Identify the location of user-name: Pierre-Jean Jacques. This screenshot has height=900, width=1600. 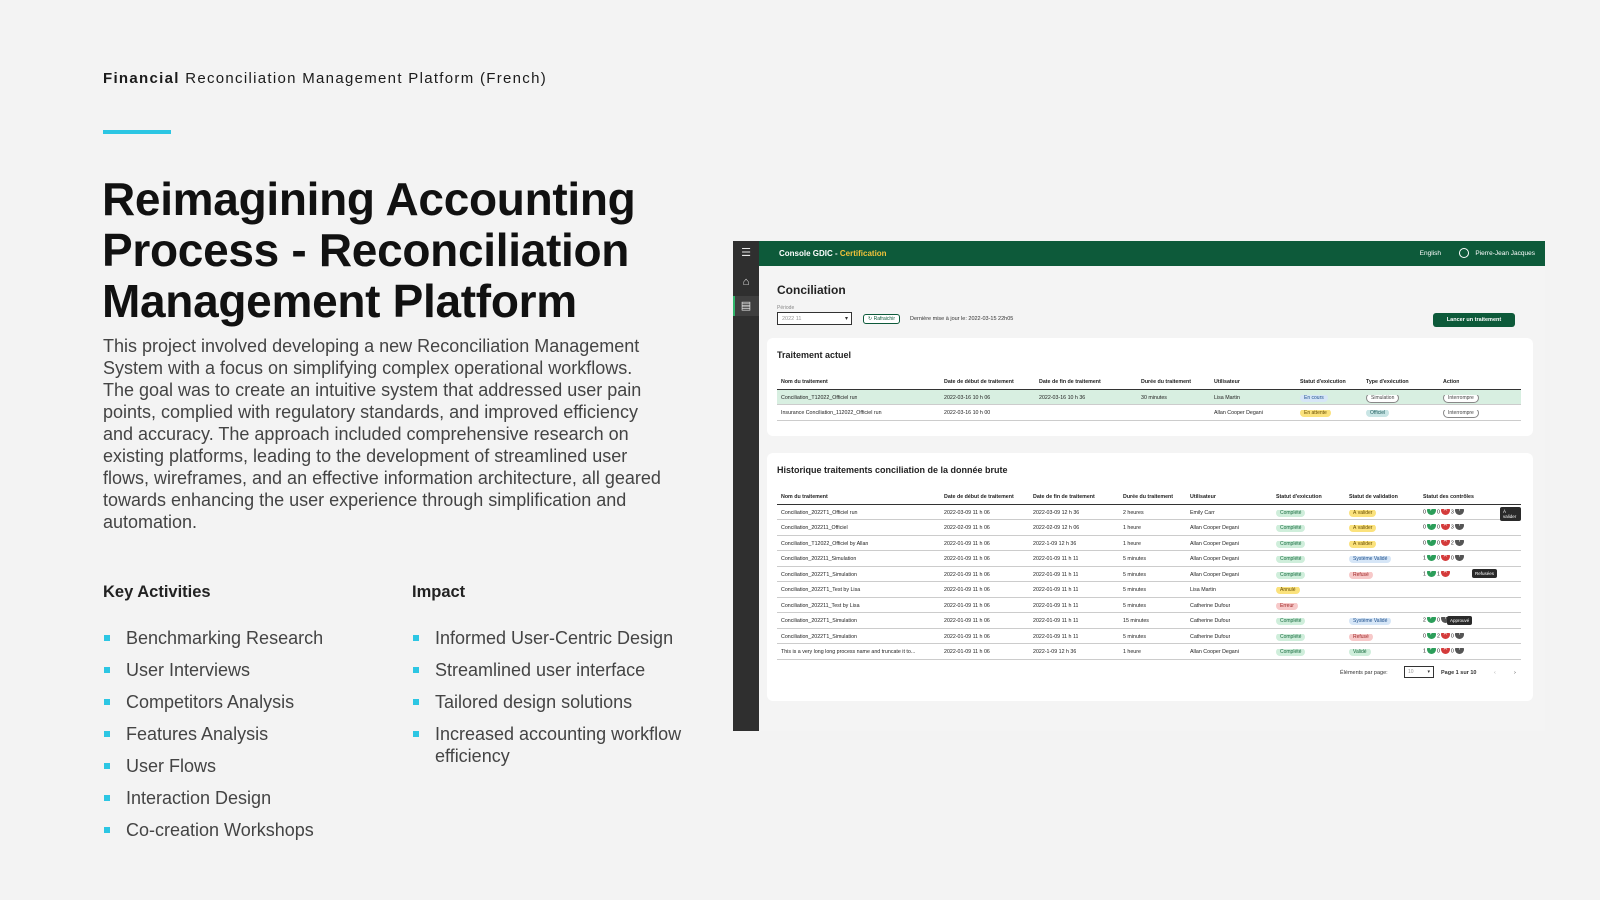
(1505, 253).